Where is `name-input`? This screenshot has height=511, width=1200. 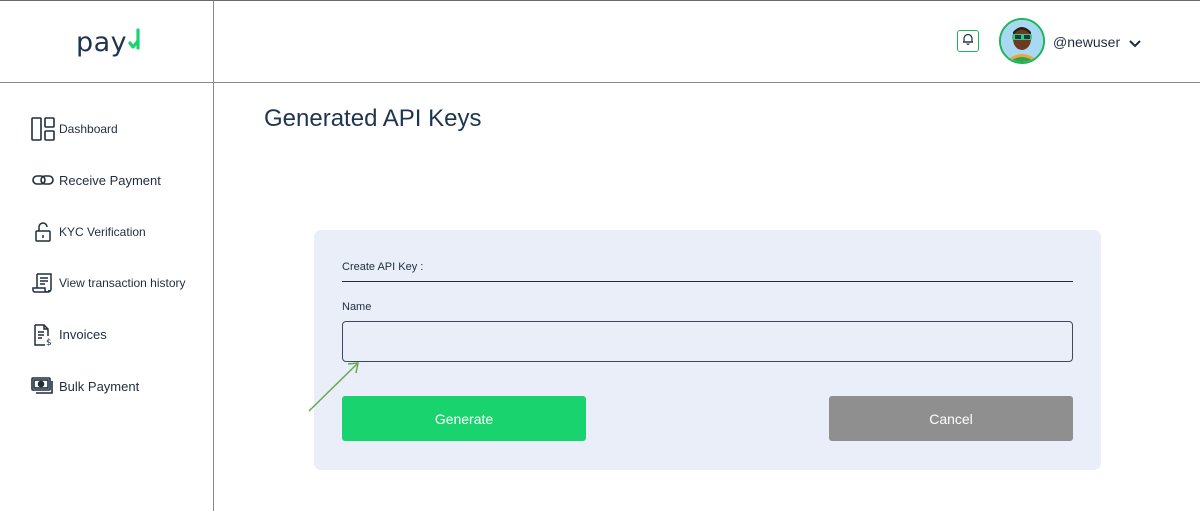
name-input is located at coordinates (707, 341).